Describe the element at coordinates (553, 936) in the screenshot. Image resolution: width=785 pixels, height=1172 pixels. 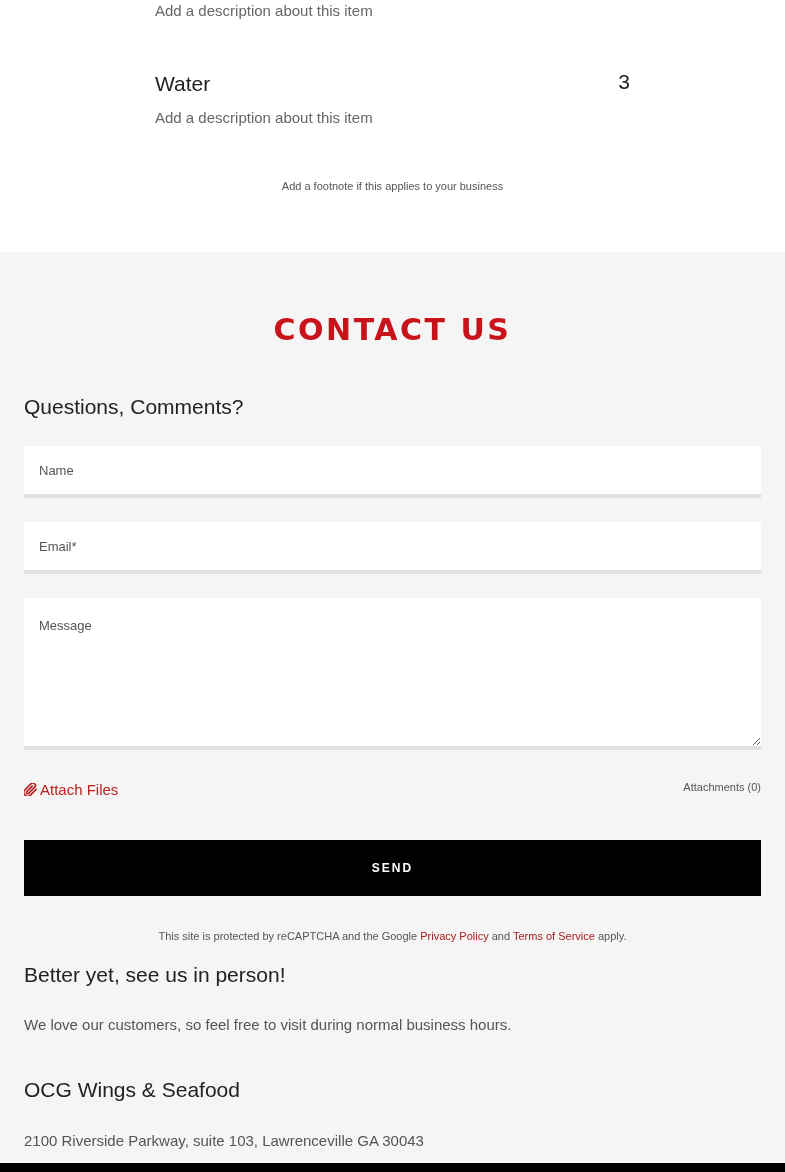
I see `notice-link: Terms of Service` at that location.